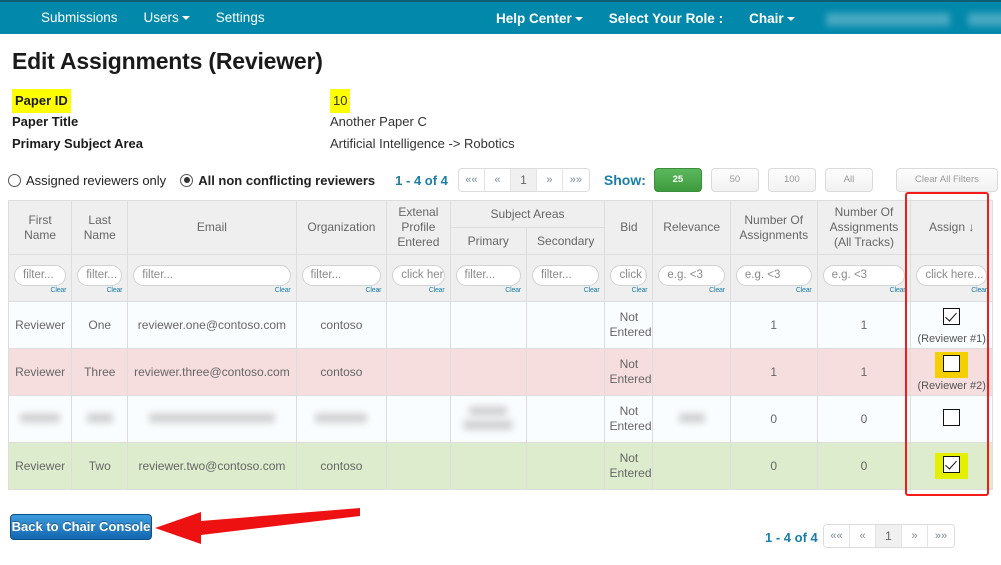  Describe the element at coordinates (81, 527) in the screenshot. I see `back-to-chair-console-button: Back to Chair Console` at that location.